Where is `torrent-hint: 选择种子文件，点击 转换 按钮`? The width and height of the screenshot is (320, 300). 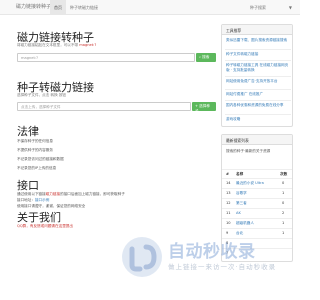
torrent-hint: 选择种子文件，点击 转换 按钮 is located at coordinates (42, 95).